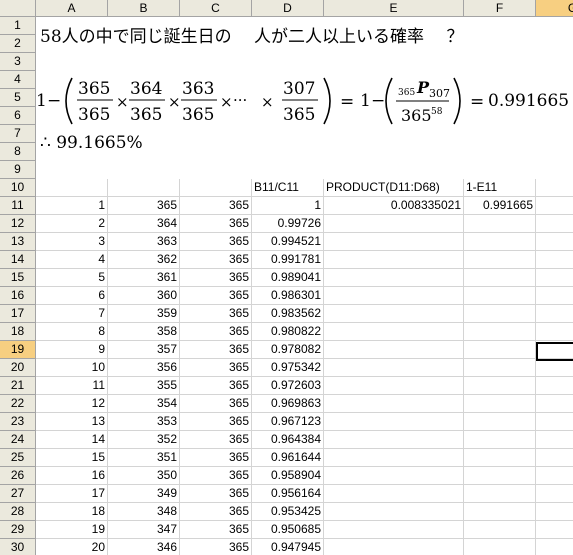  I want to click on cell-b24: 352, so click(144, 440).